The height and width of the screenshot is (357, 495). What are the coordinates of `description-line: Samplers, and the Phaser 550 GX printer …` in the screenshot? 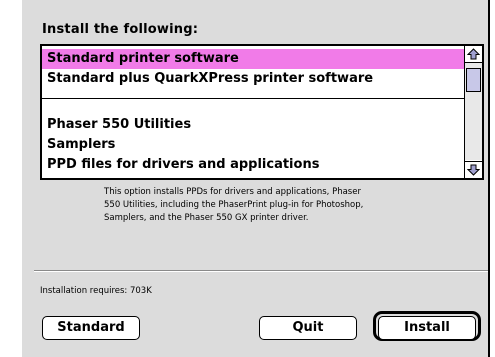 It's located at (206, 218).